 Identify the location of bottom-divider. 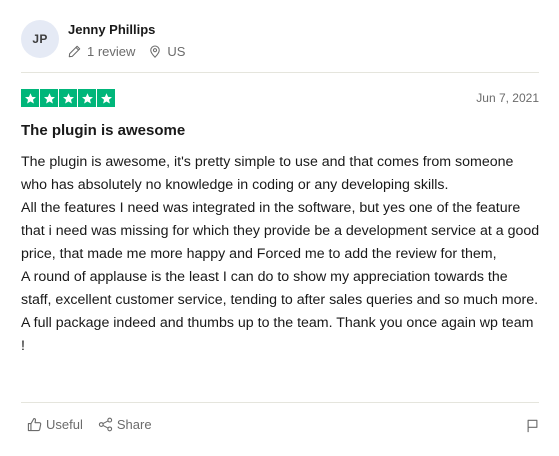
(280, 402).